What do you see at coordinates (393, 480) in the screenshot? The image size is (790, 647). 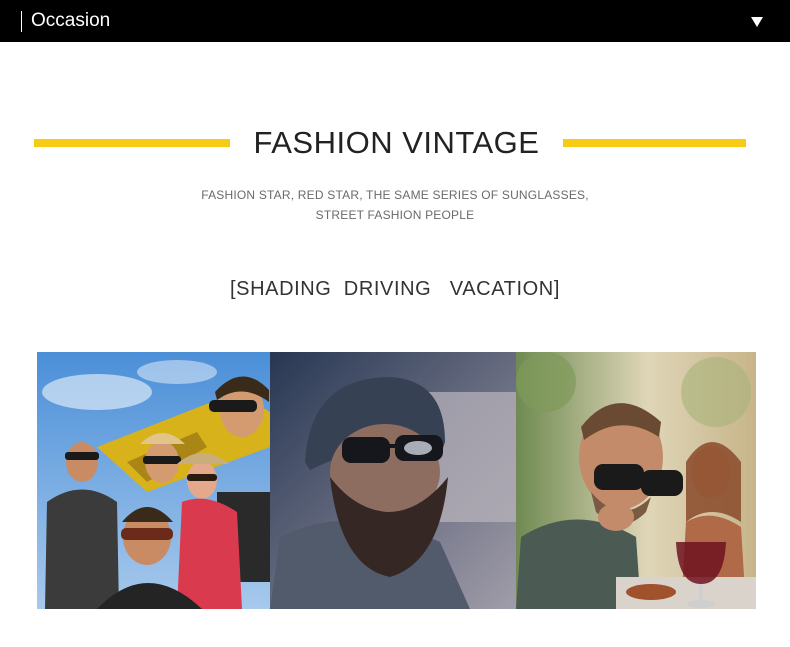 I see `bearded-man-in-beanie-driving-photo` at bounding box center [393, 480].